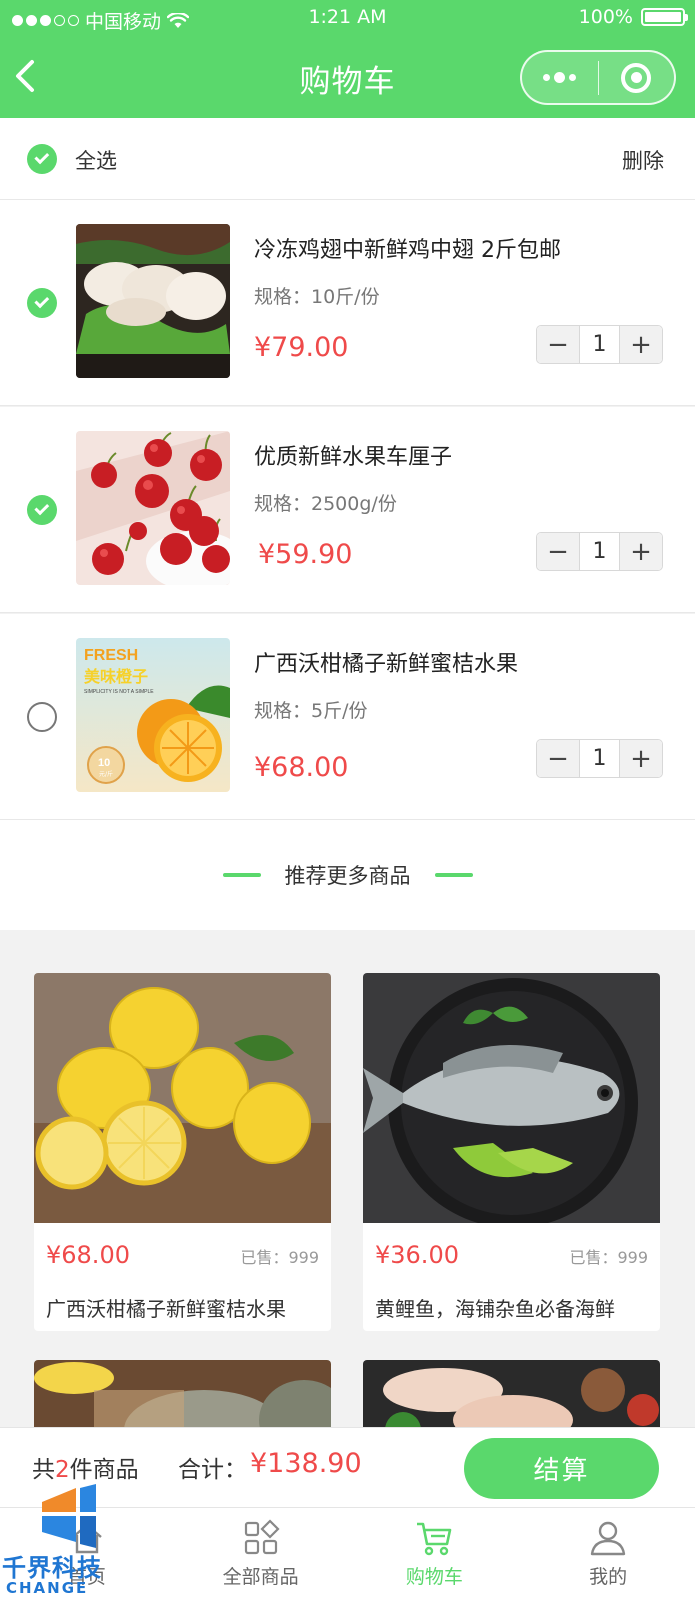 The width and height of the screenshot is (695, 1600). What do you see at coordinates (104, 763) in the screenshot?
I see `svg-text: 10` at bounding box center [104, 763].